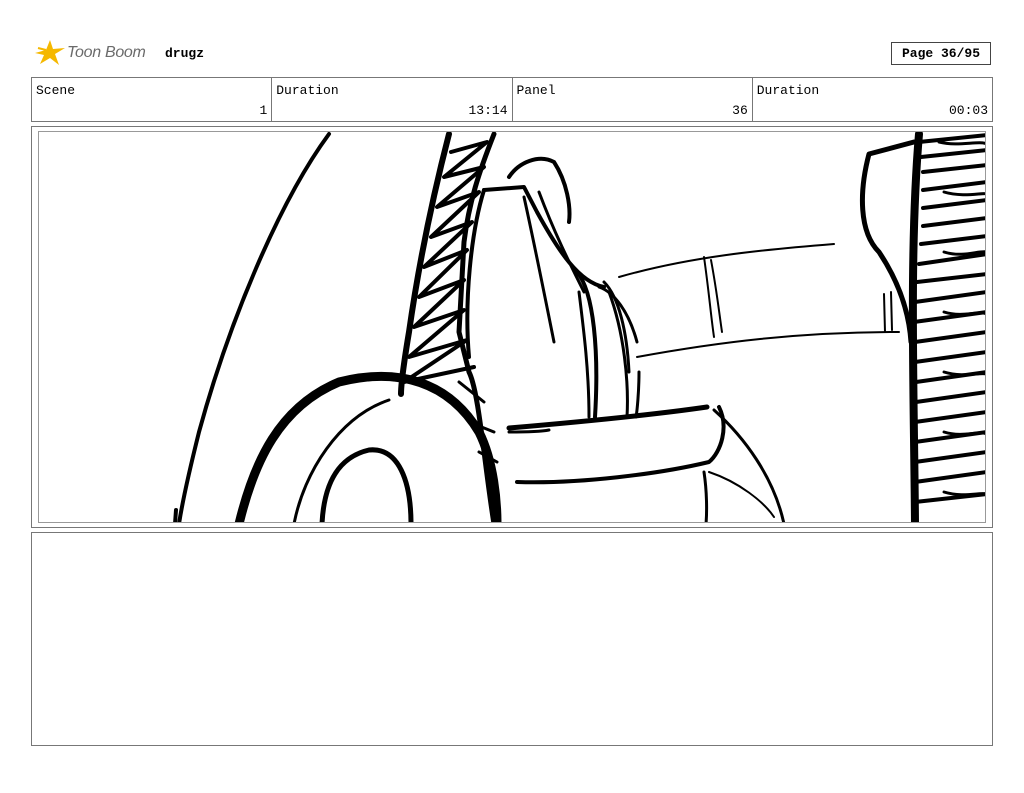  Describe the element at coordinates (788, 90) in the screenshot. I see `panel-duration-label: Duration` at that location.